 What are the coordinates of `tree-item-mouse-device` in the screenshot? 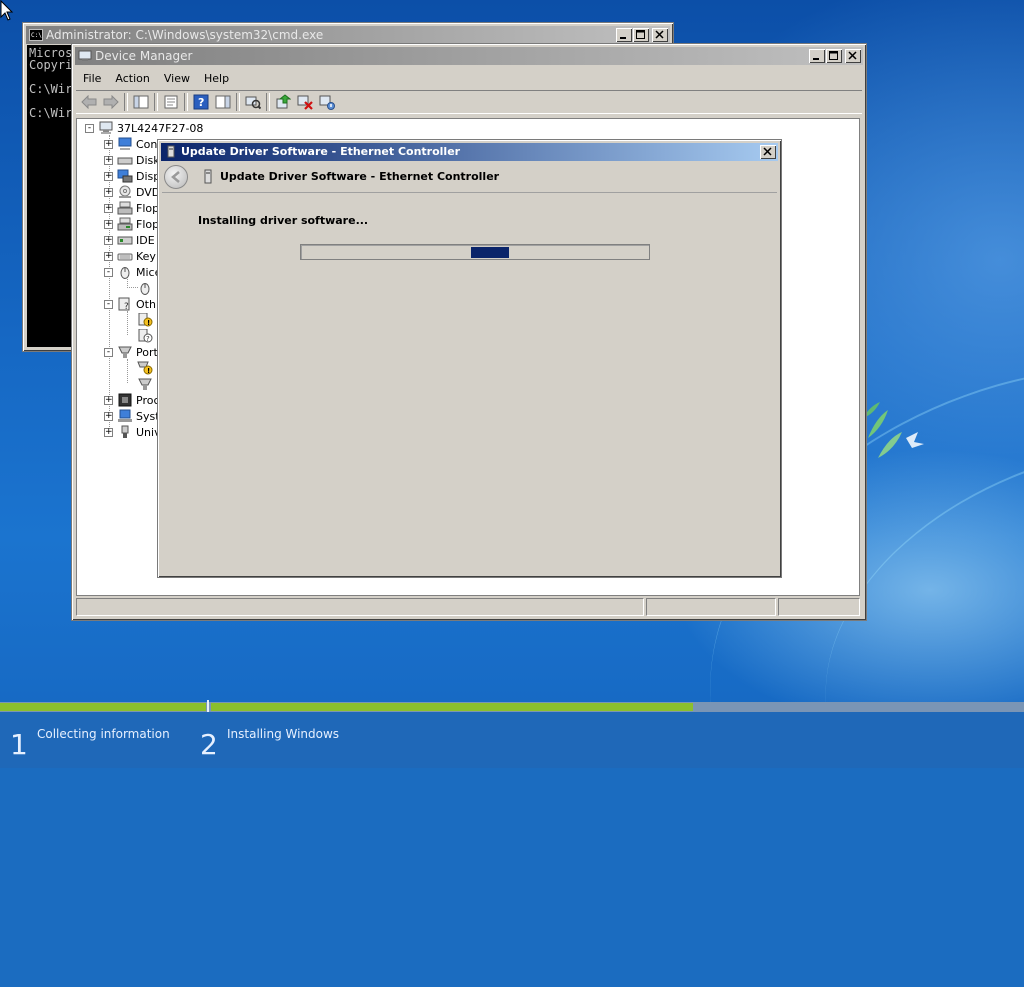 It's located at (146, 288).